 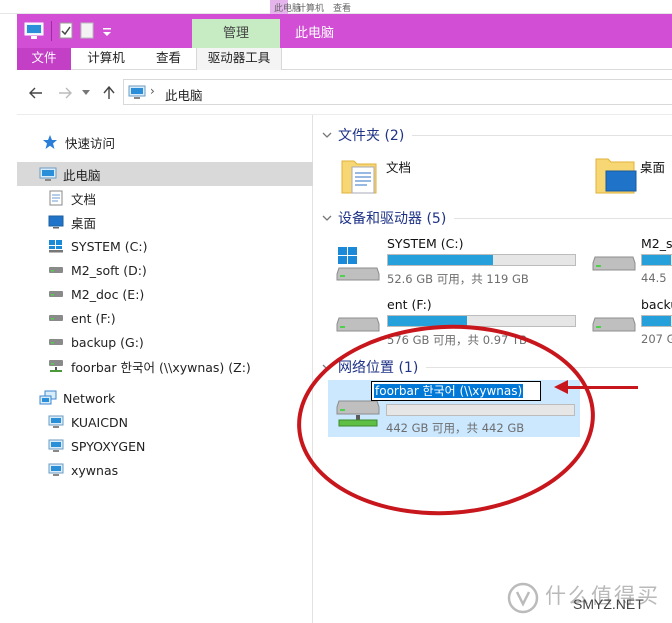 I want to click on sidebar-item-documents: 文档, so click(x=71, y=198).